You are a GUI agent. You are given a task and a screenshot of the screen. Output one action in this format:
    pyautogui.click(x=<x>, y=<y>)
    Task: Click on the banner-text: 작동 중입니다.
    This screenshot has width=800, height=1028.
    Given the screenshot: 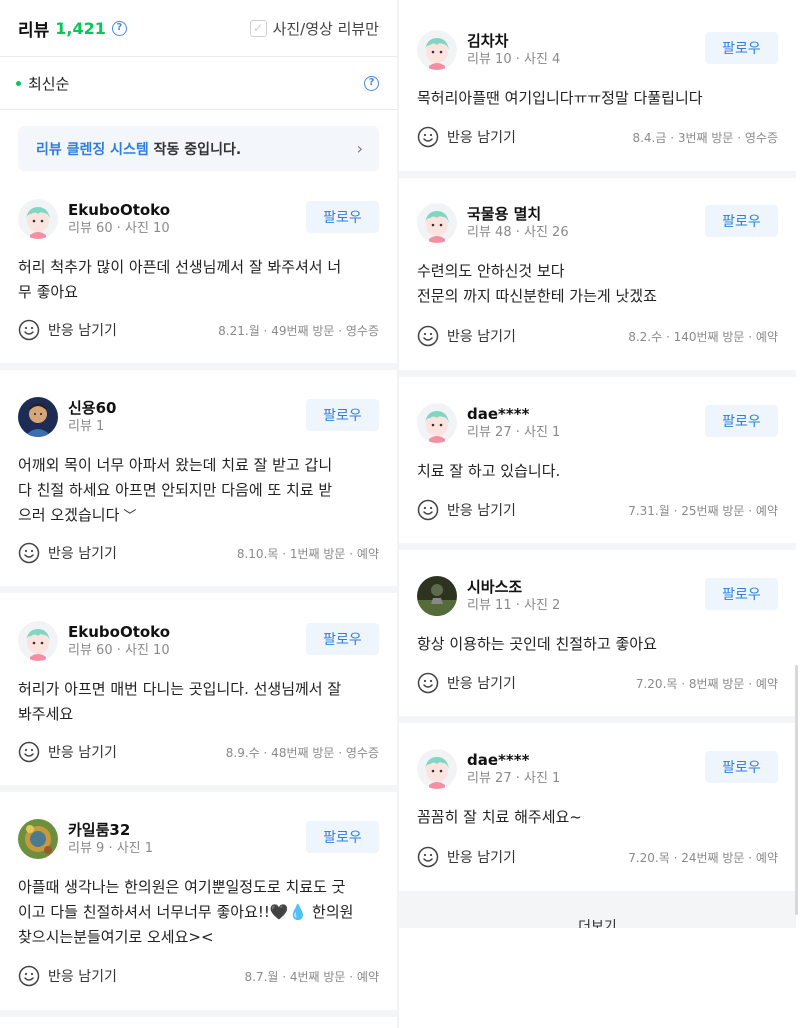 What is the action you would take?
    pyautogui.click(x=195, y=149)
    